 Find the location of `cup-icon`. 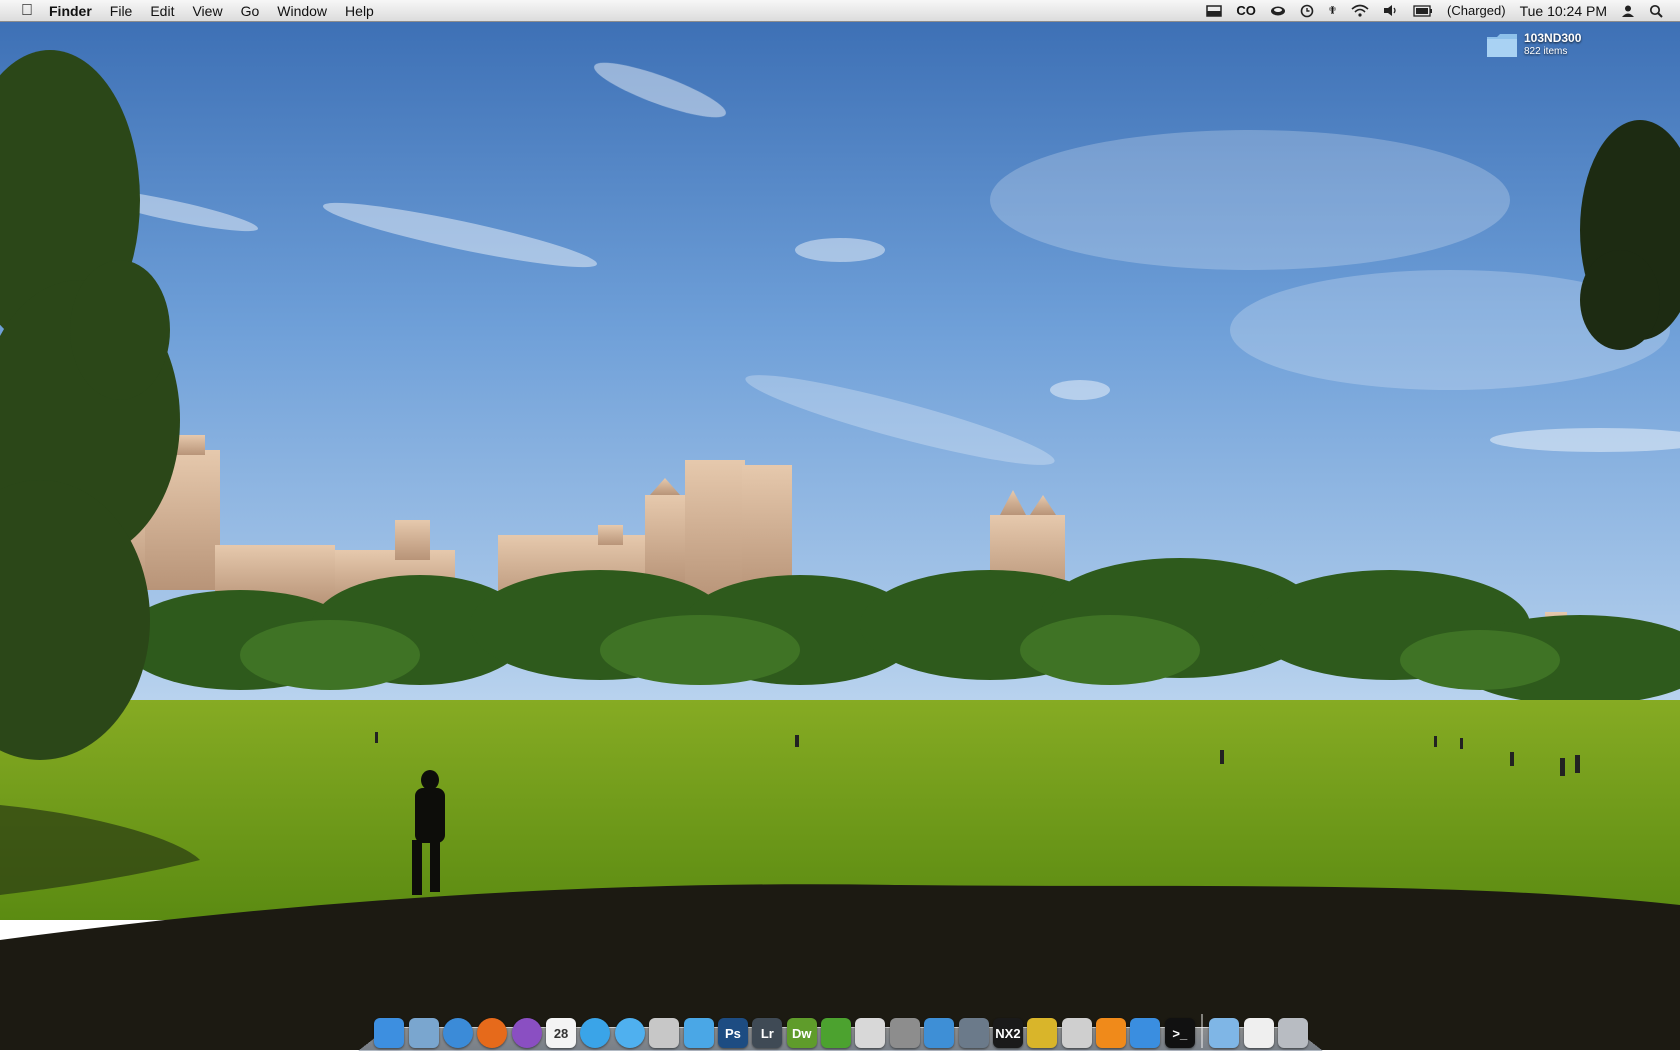

cup-icon is located at coordinates (1278, 11).